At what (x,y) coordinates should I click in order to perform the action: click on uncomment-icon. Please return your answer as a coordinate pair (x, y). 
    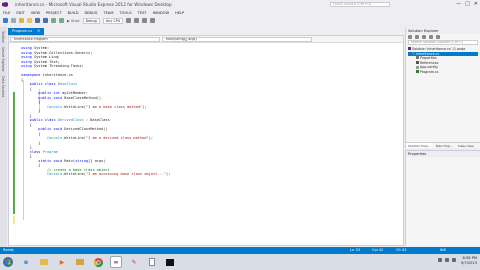
    Looking at the image, I should click on (145, 20).